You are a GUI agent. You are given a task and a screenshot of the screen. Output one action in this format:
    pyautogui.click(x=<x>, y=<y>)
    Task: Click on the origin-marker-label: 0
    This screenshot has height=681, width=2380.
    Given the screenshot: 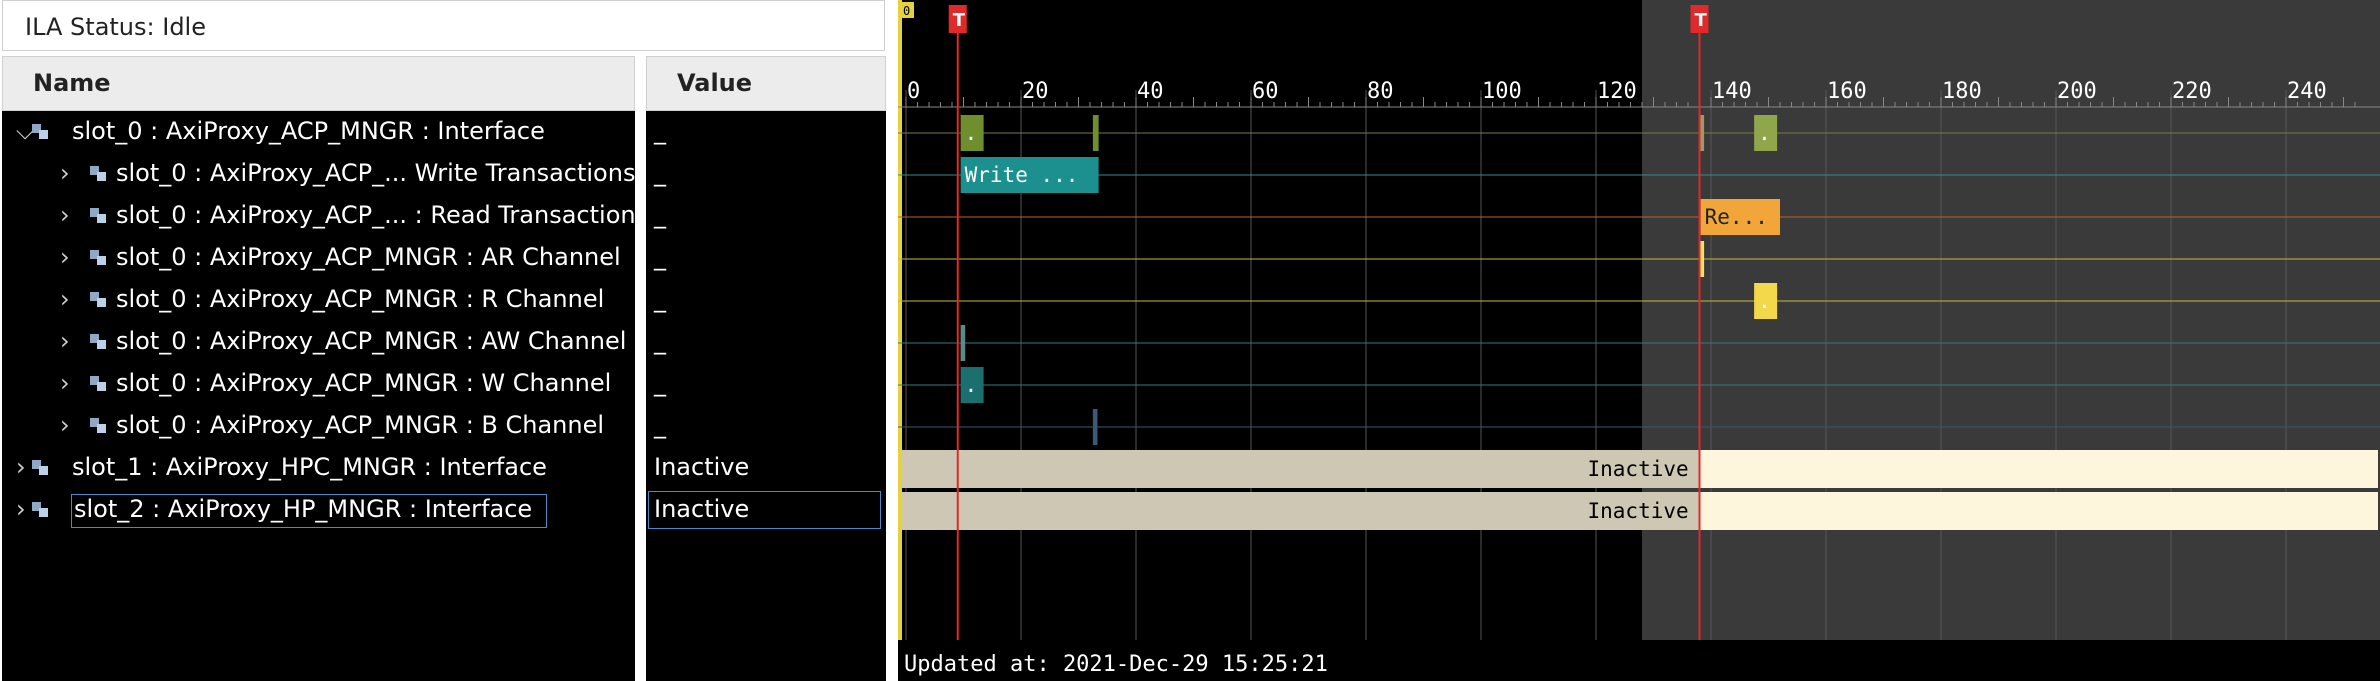 What is the action you would take?
    pyautogui.click(x=906, y=11)
    